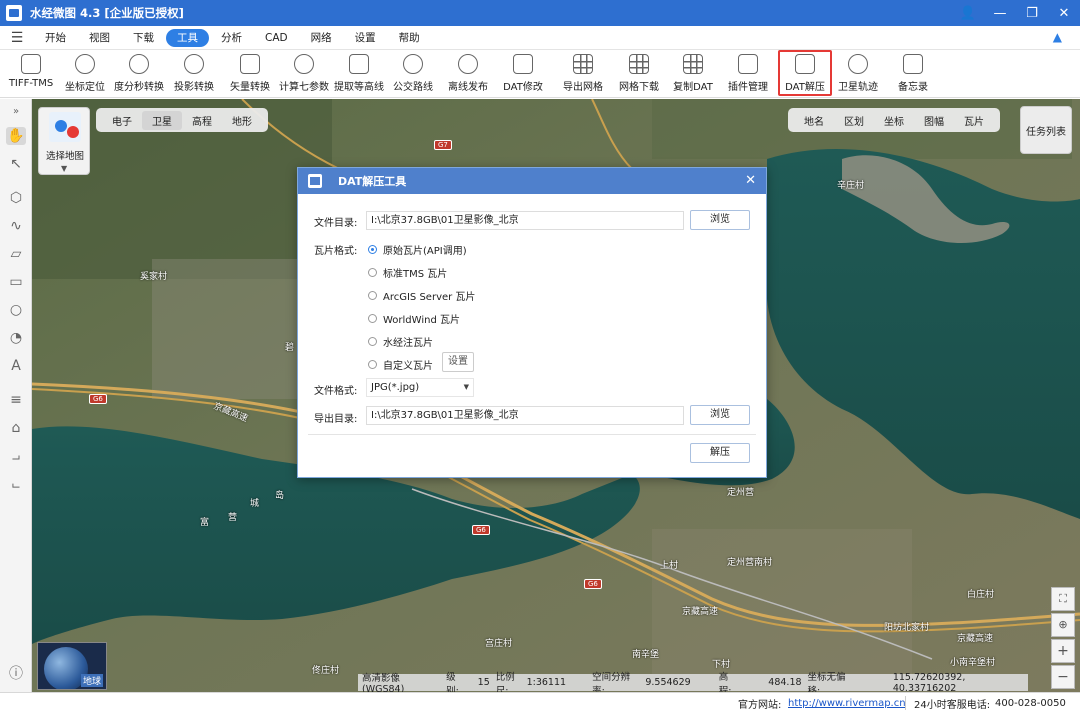 This screenshot has height=713, width=1080. I want to click on select-map-label: 选择地图, so click(64, 156).